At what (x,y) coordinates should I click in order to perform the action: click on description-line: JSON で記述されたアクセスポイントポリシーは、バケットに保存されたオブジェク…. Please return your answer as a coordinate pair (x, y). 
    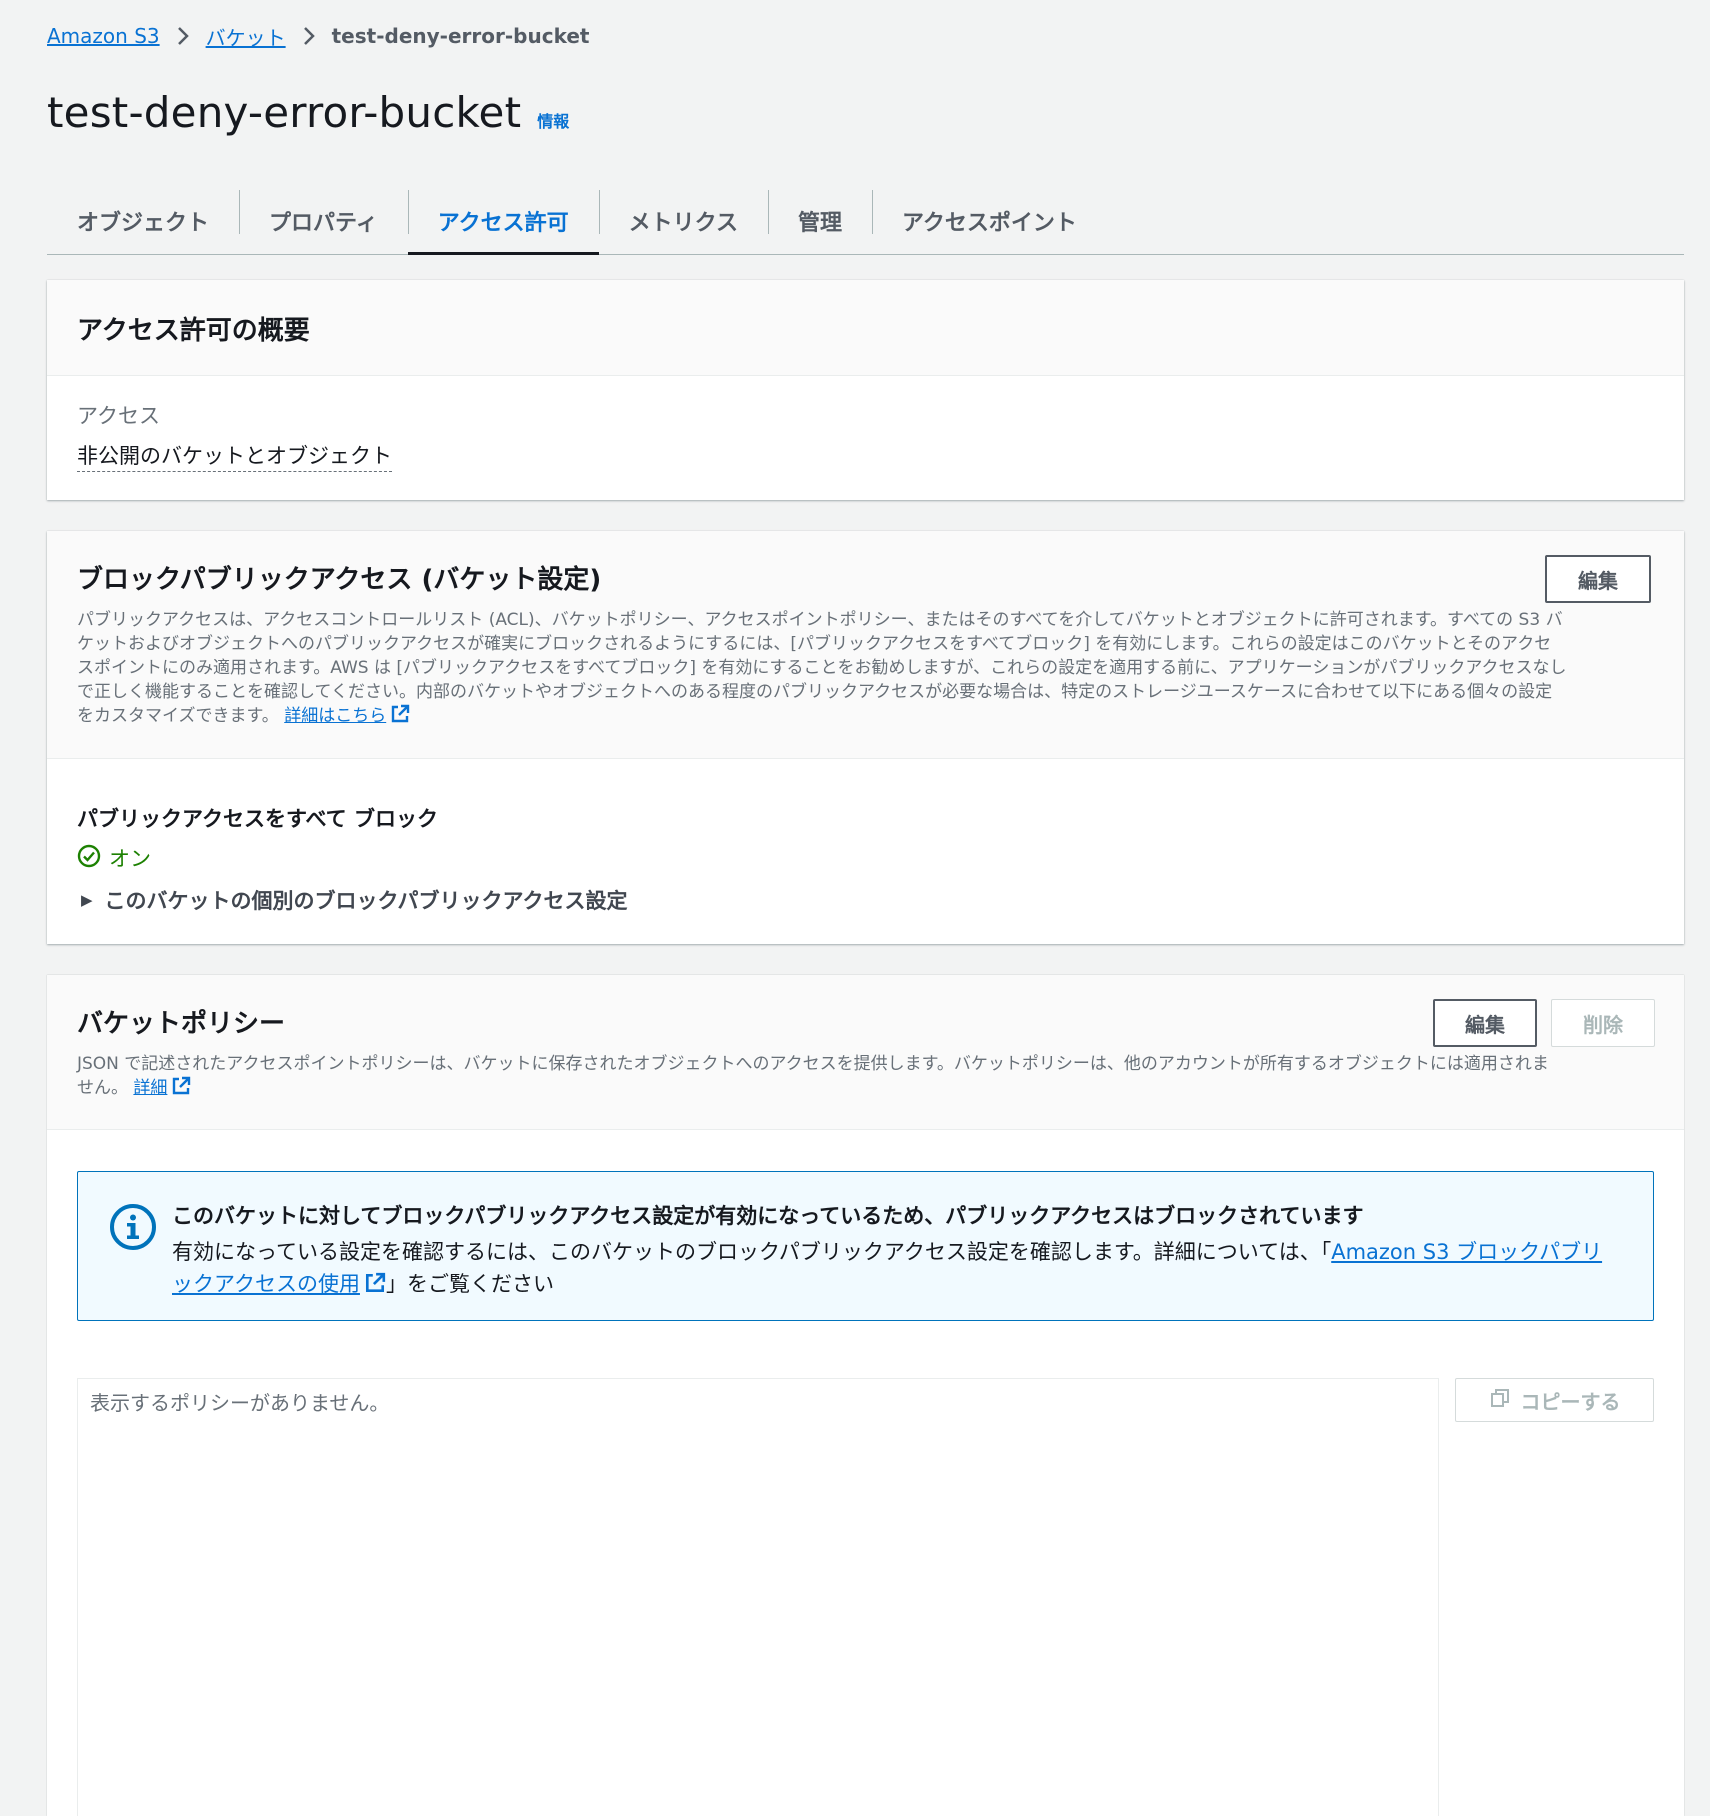
    Looking at the image, I should click on (813, 1064).